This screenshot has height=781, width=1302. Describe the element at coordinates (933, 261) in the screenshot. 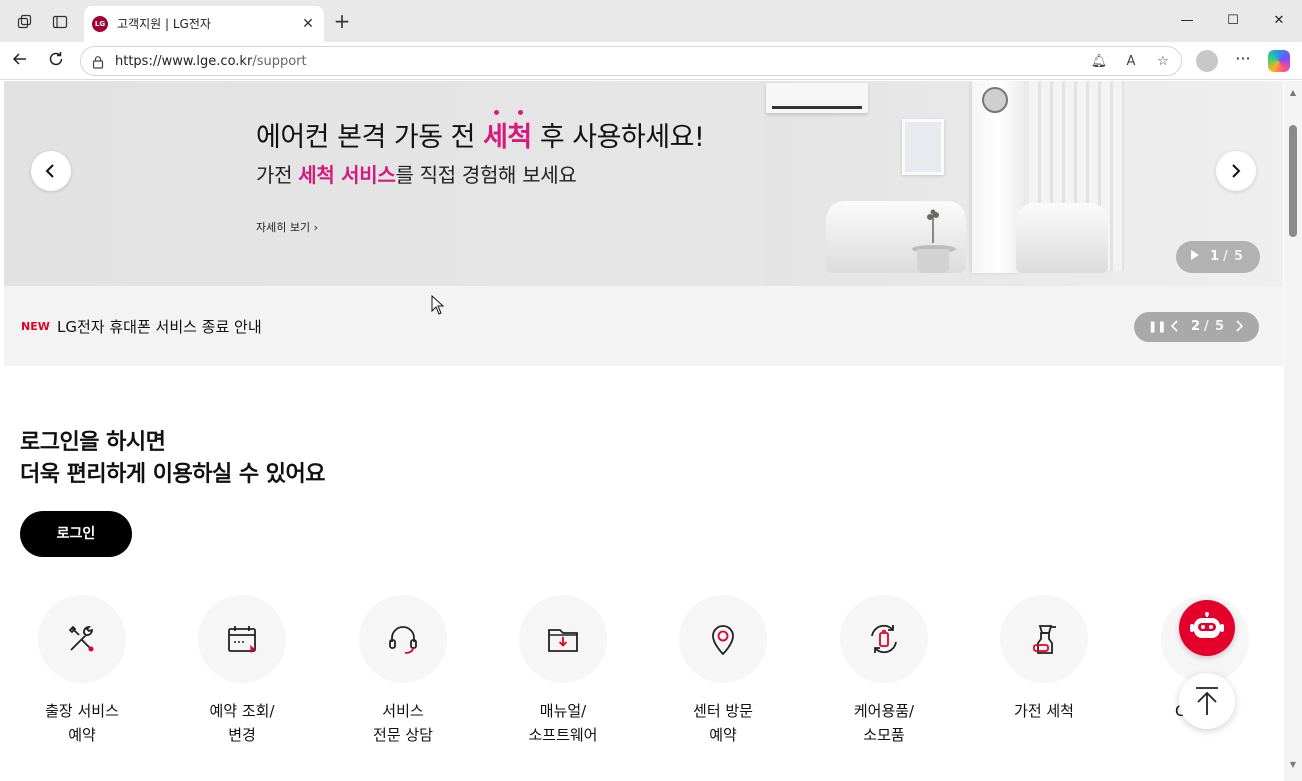

I see `side-table-base` at that location.